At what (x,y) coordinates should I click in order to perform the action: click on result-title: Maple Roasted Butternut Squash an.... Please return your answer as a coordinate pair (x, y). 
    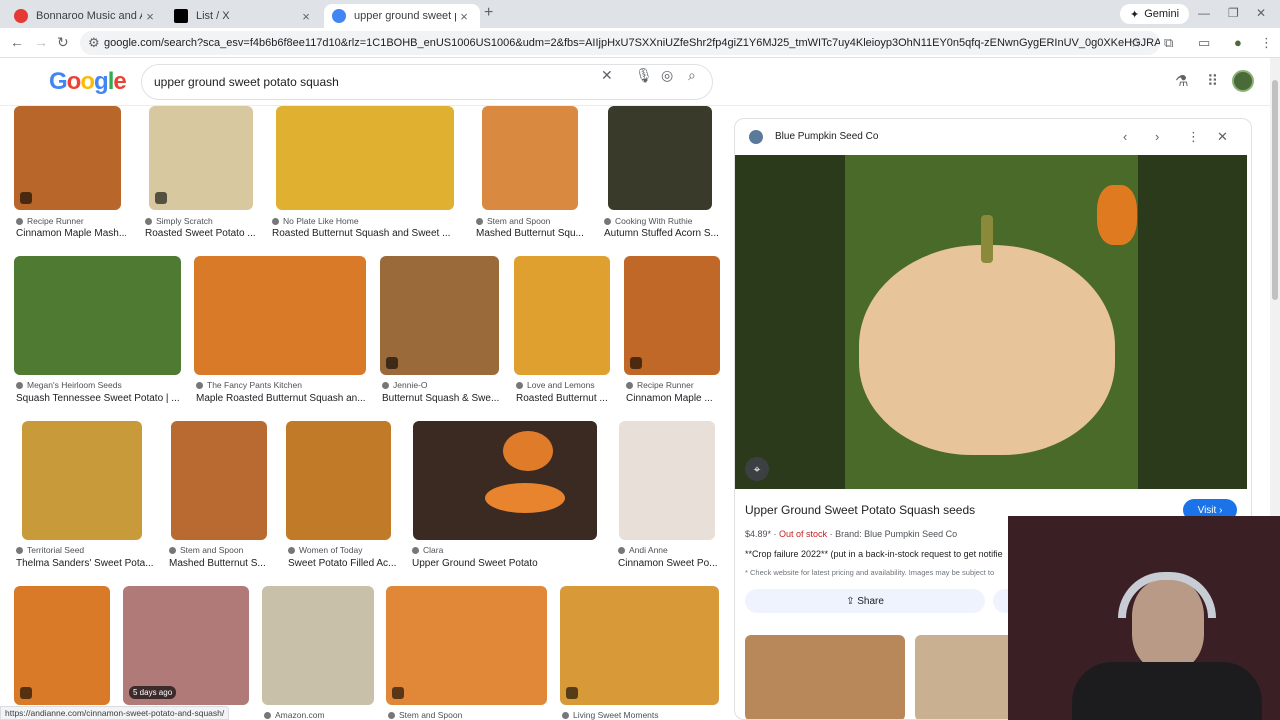
    Looking at the image, I should click on (282, 398).